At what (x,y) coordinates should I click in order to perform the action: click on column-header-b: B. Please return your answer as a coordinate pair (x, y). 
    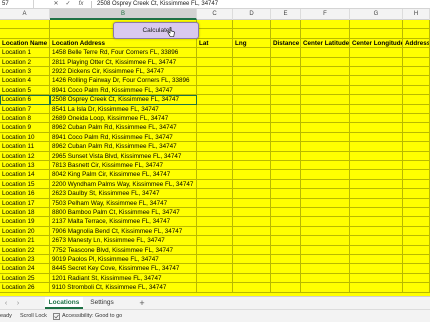
    Looking at the image, I should click on (123, 14).